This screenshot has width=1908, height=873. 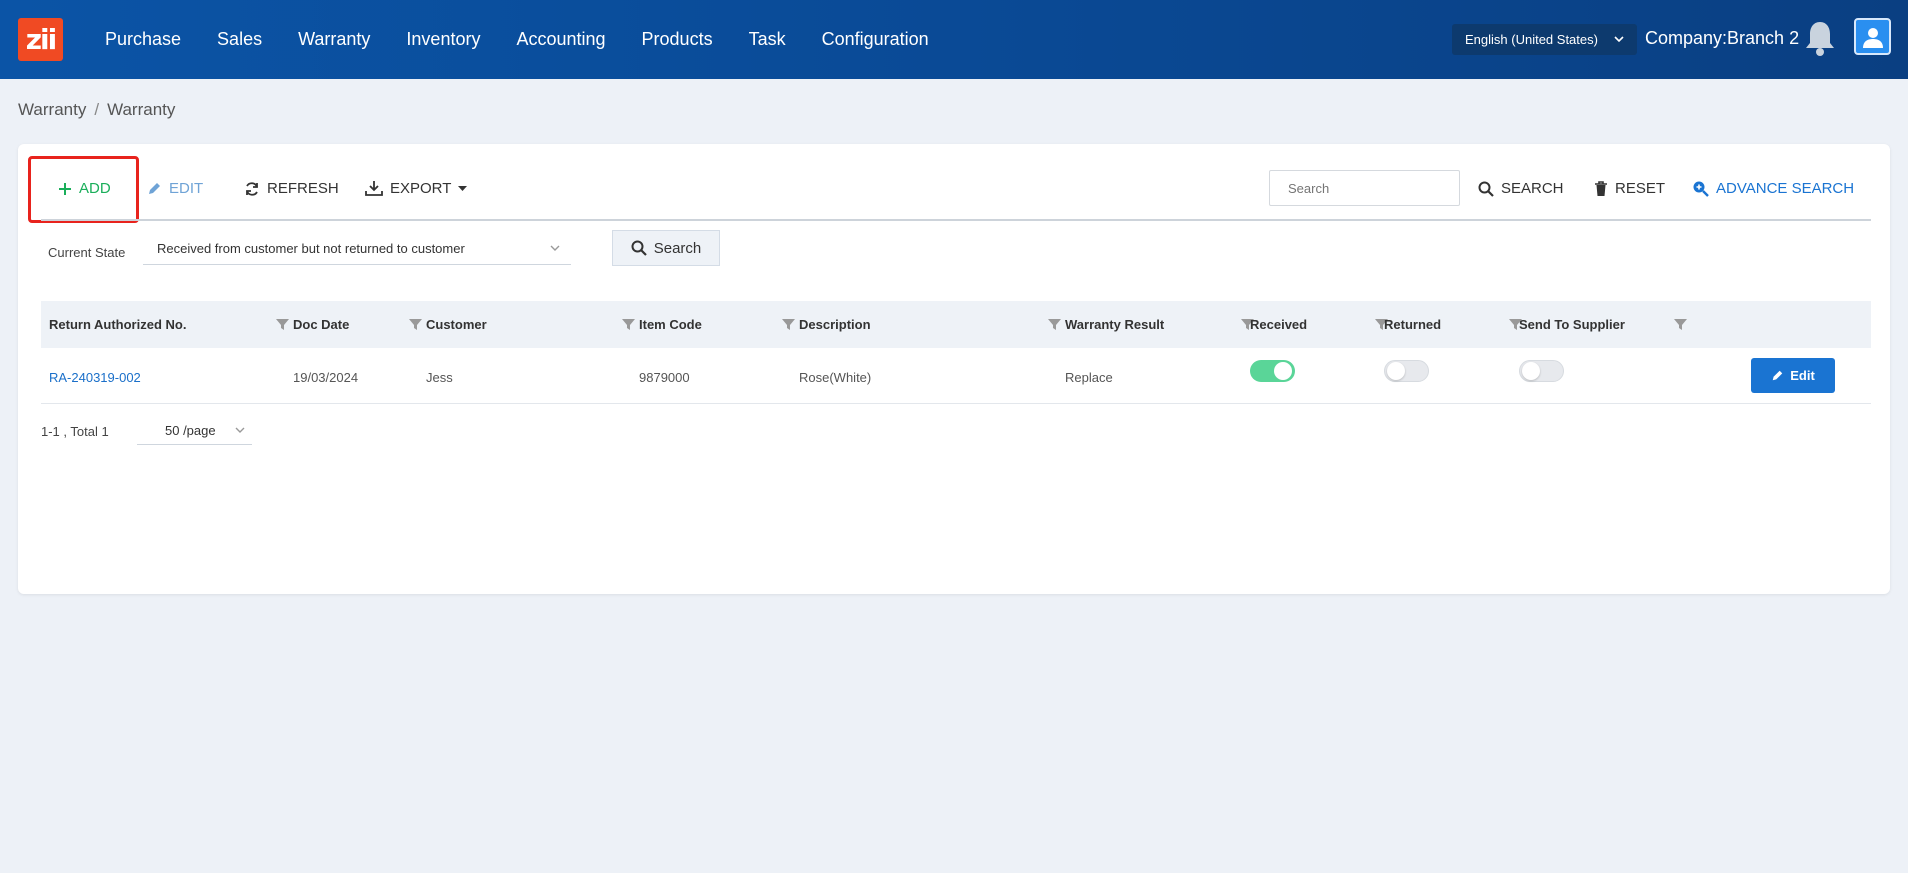 I want to click on column-header-returned: Returned, so click(x=1412, y=324).